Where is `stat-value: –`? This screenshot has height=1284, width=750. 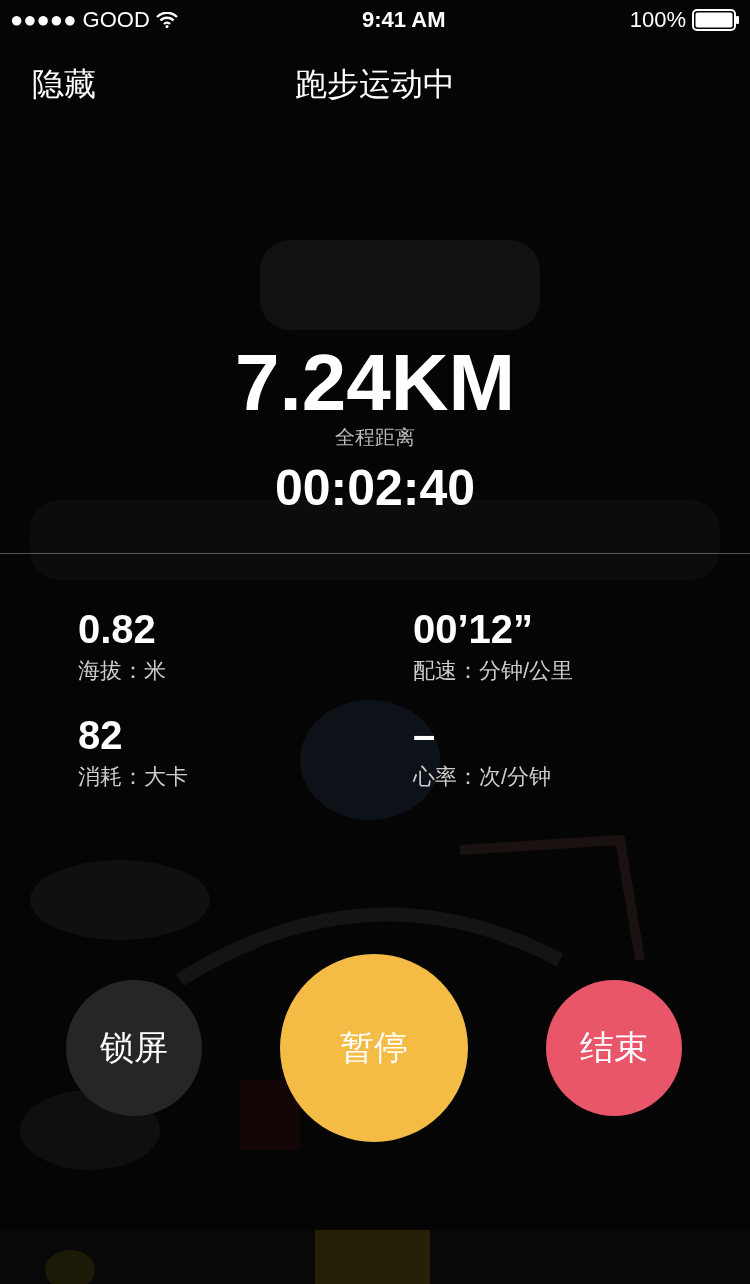
stat-value: – is located at coordinates (425, 735).